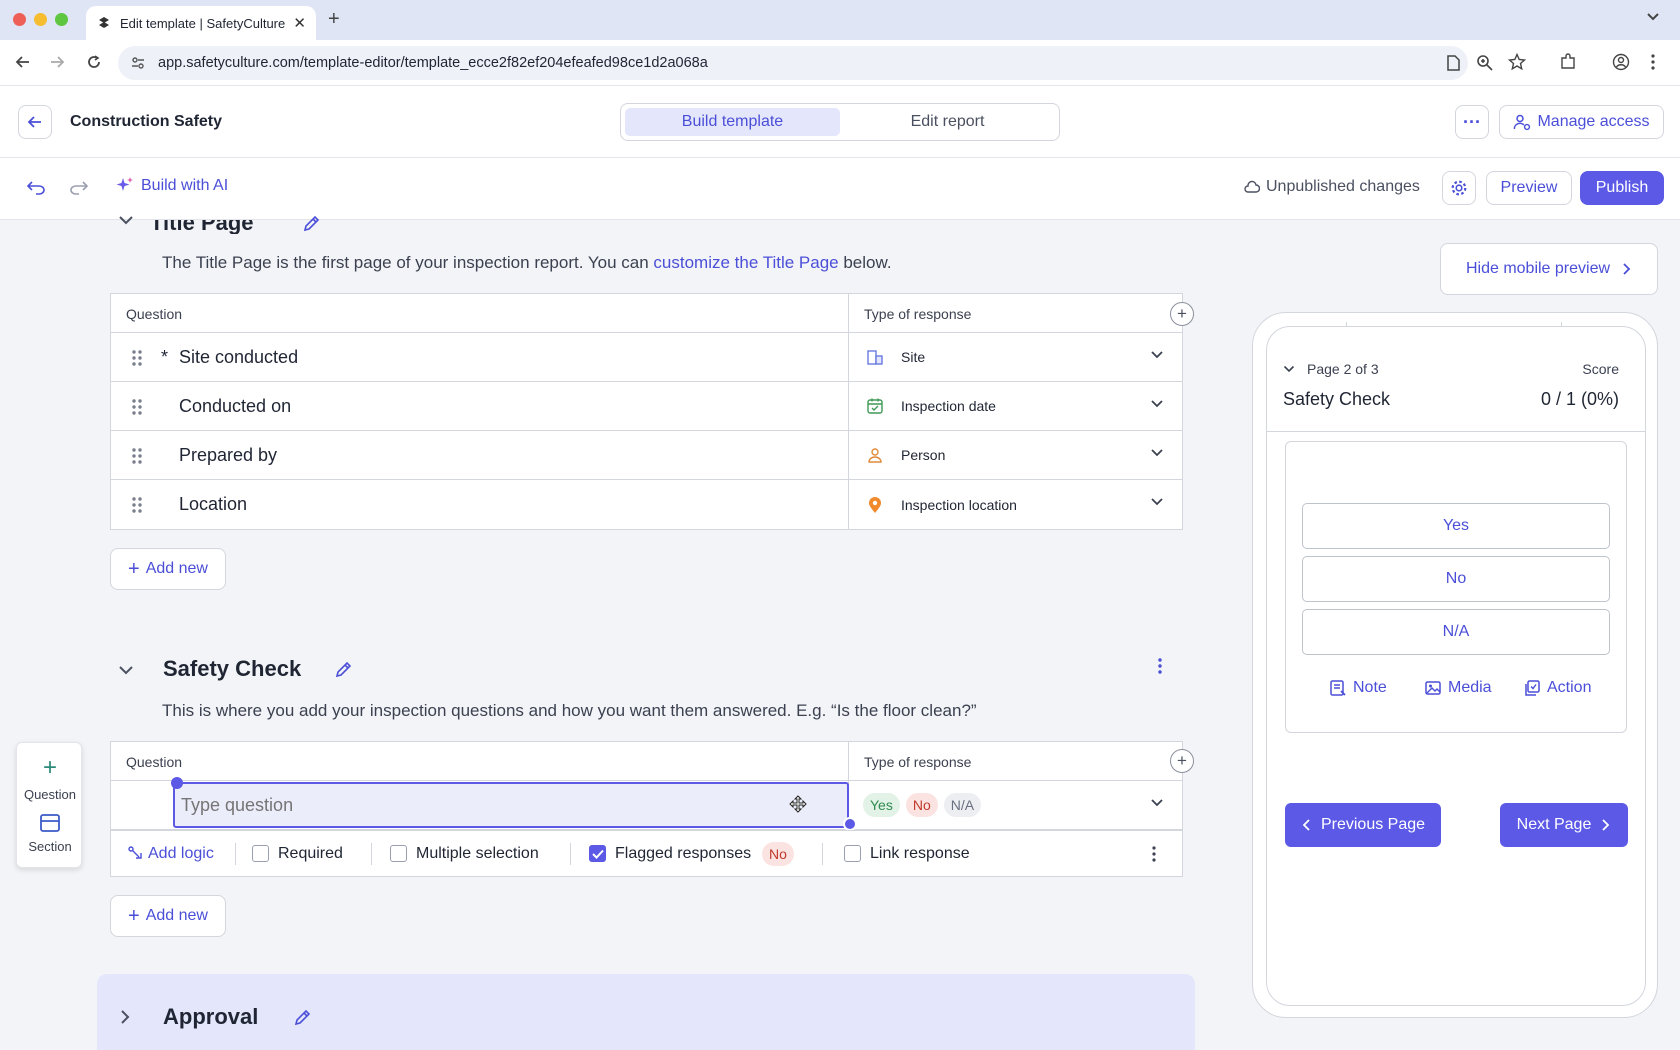  I want to click on zoom-icon, so click(1485, 63).